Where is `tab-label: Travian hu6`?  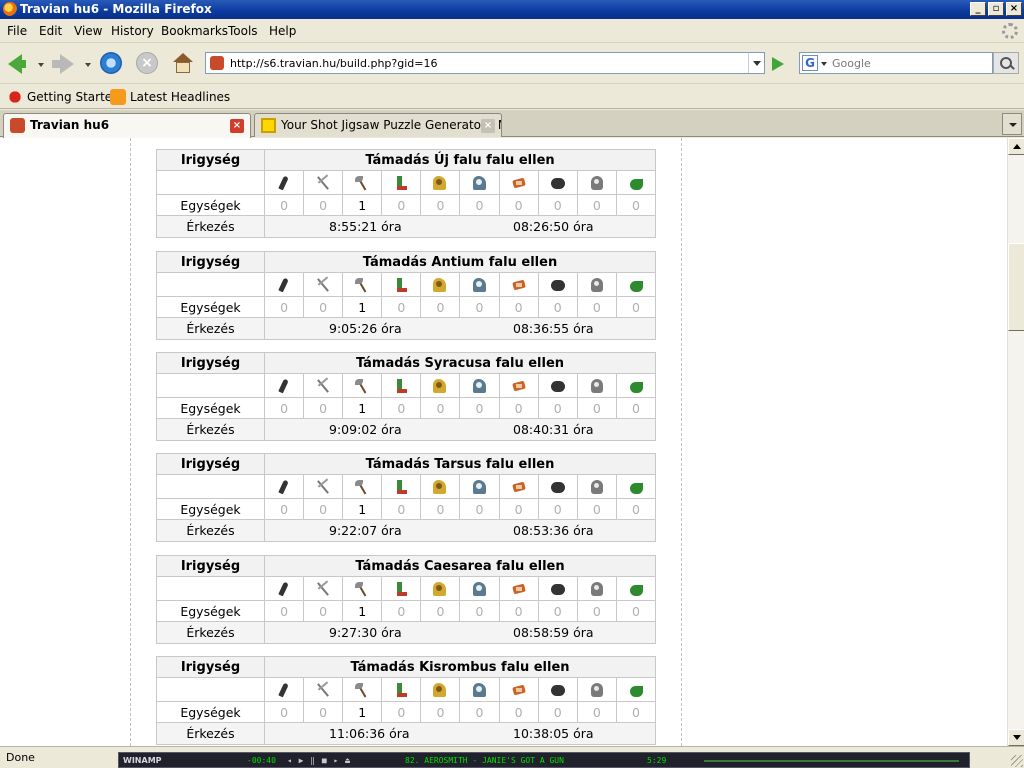
tab-label: Travian hu6 is located at coordinates (70, 125).